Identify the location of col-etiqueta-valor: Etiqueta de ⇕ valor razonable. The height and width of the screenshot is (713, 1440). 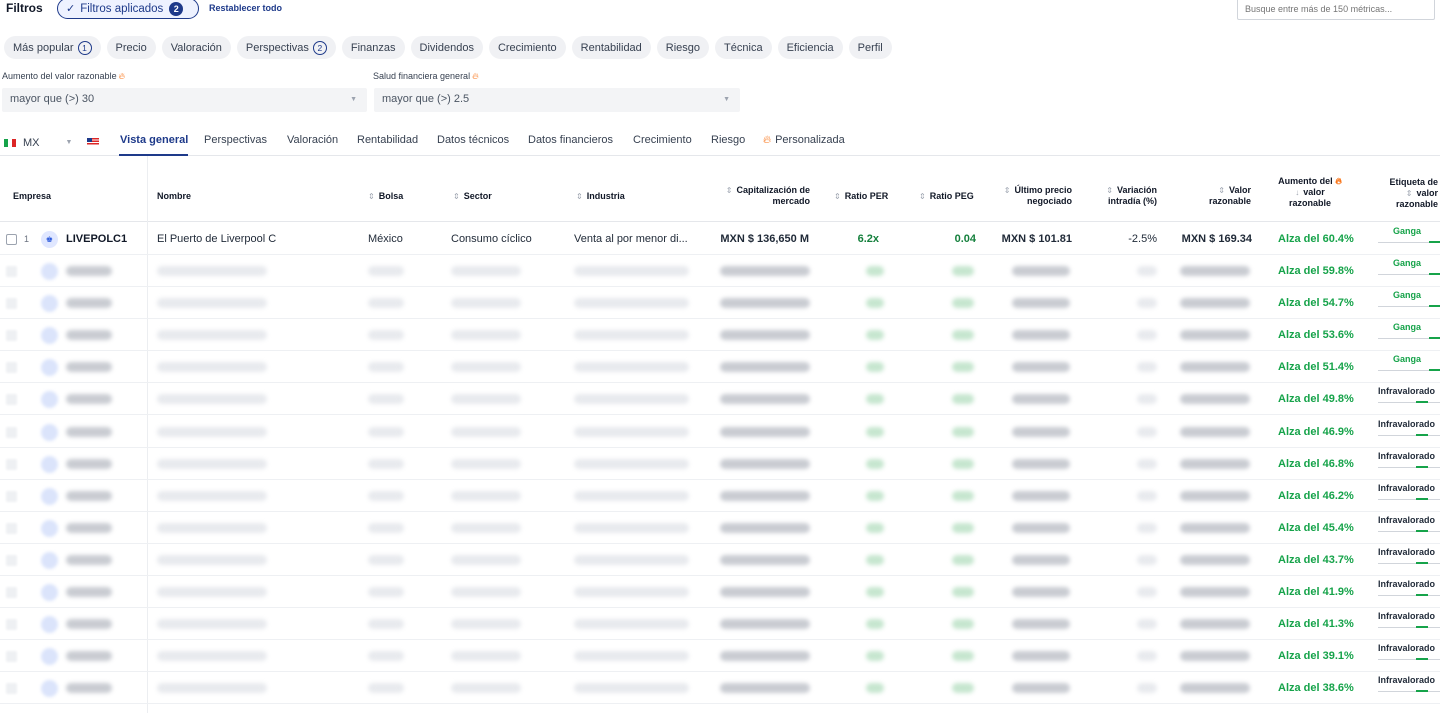
(1405, 193).